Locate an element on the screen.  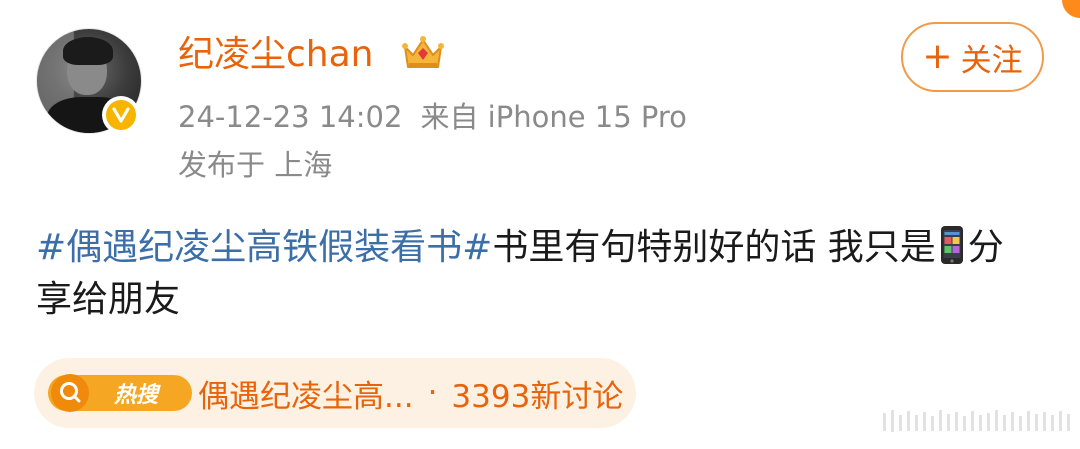
hot-badge-label: 热搜 is located at coordinates (137, 395).